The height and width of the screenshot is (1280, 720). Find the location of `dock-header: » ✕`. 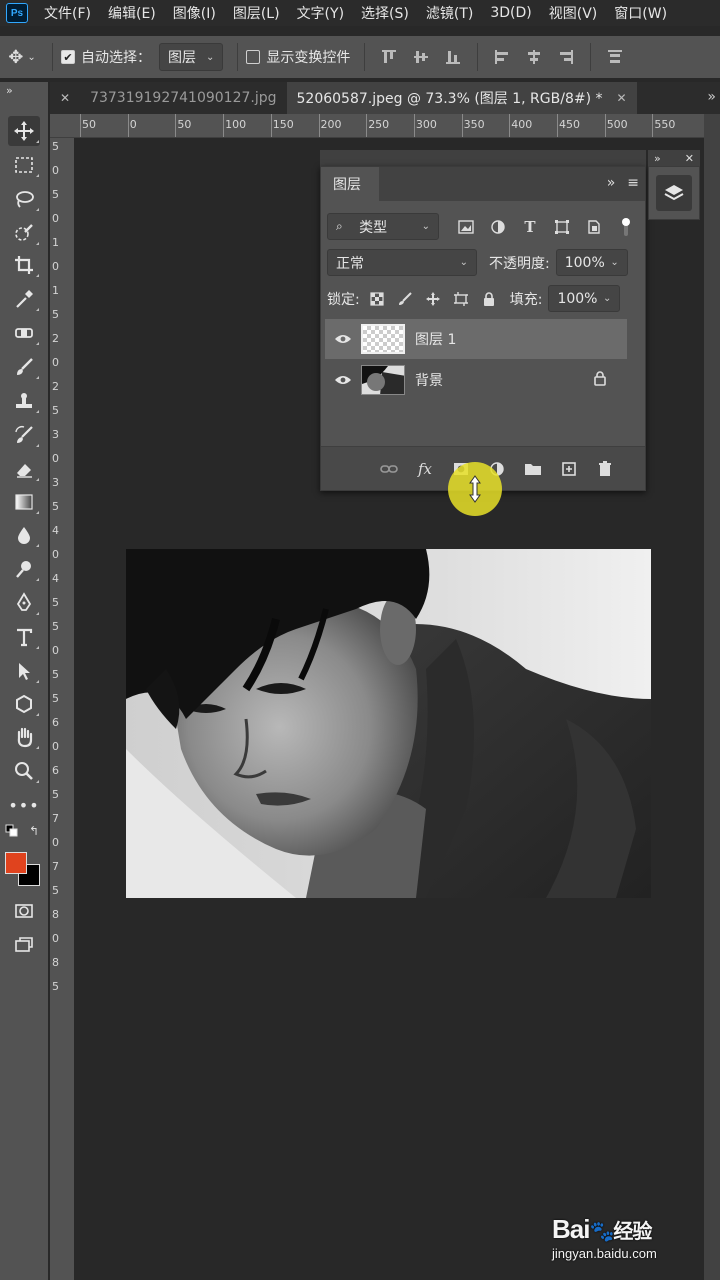

dock-header: » ✕ is located at coordinates (674, 158).